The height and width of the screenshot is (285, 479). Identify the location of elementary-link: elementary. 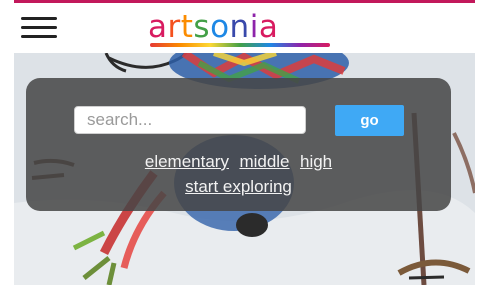
(187, 161).